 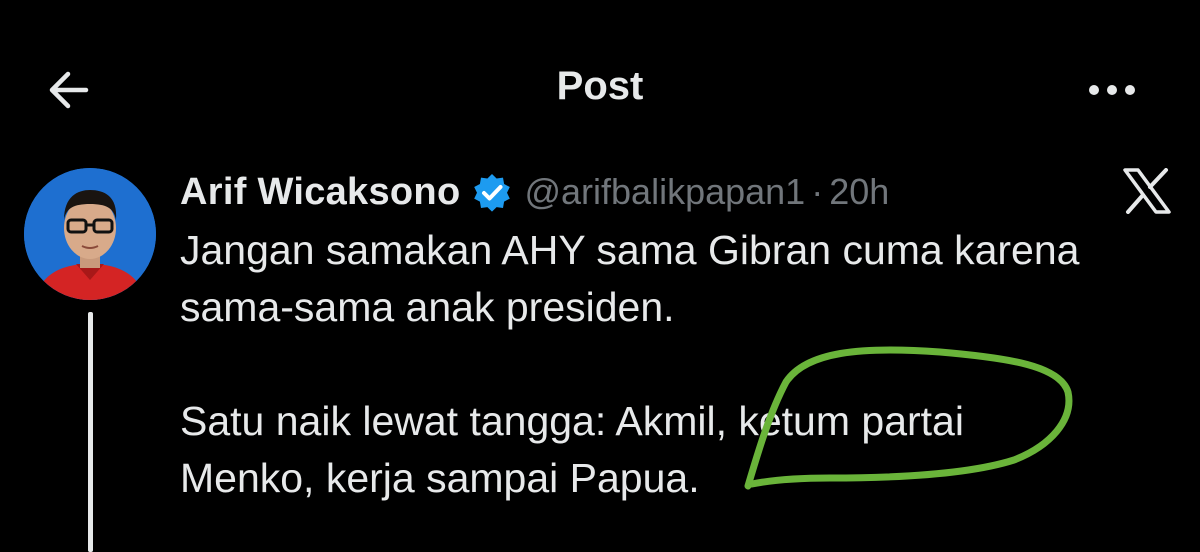 I want to click on tweet-header: Arif Wicaksono @arifbalikpapan1 · 20h, so click(x=534, y=192).